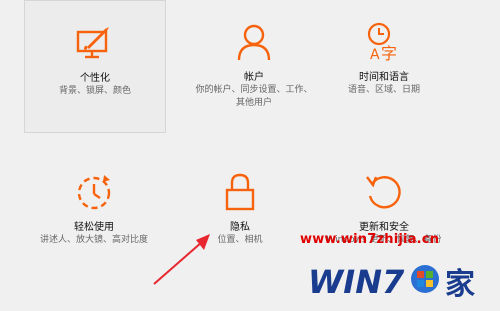 This screenshot has height=311, width=500. I want to click on tile-description: 你的帐户、同步设置、工作、其他用户, so click(254, 96).